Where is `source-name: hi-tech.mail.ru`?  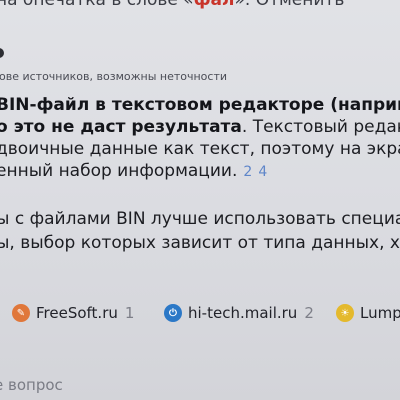
source-name: hi-tech.mail.ru is located at coordinates (243, 313).